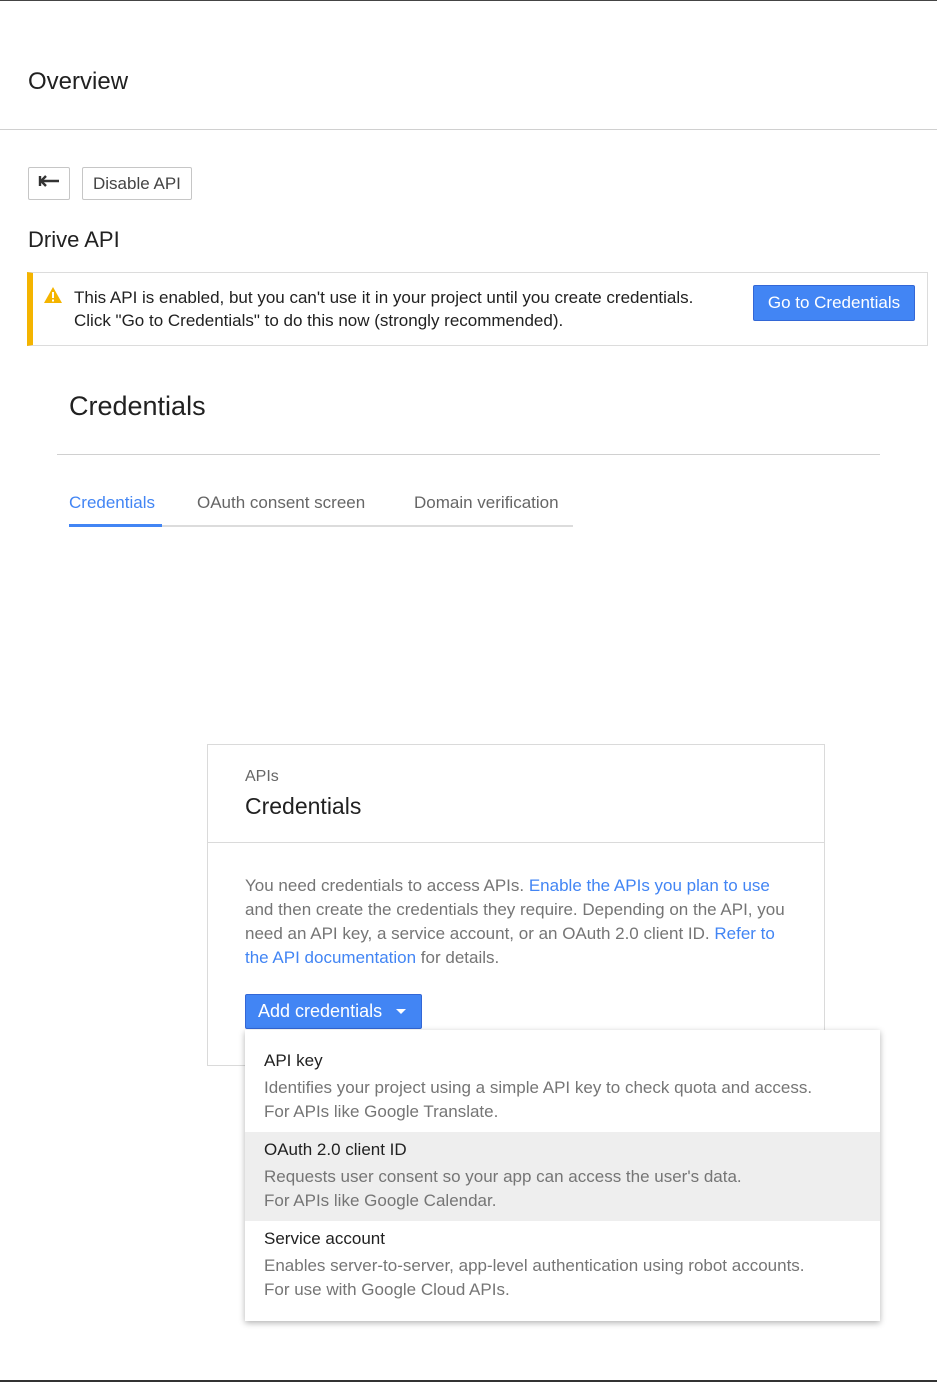 This screenshot has width=937, height=1382. Describe the element at coordinates (468, 0) in the screenshot. I see `top-border` at that location.